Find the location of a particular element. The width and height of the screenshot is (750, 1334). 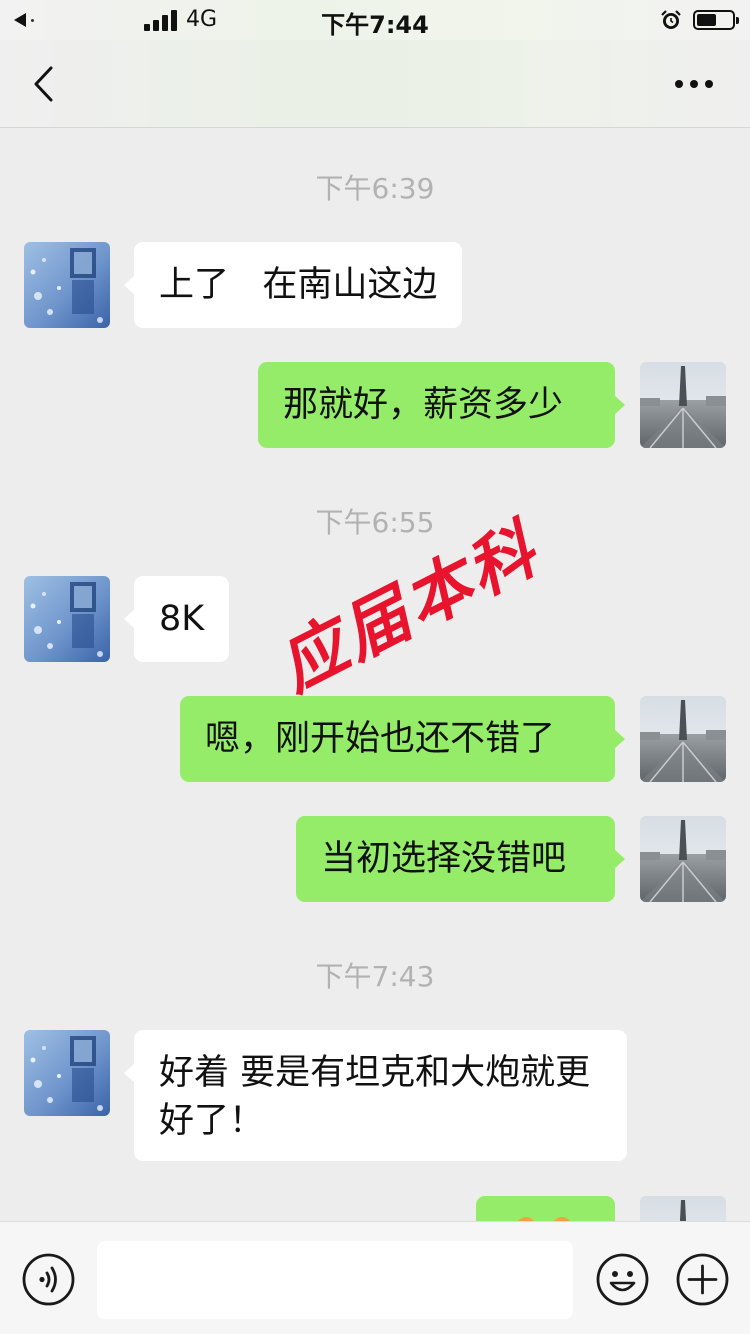

status-bar: 4G 下午7:44 is located at coordinates (375, 20).